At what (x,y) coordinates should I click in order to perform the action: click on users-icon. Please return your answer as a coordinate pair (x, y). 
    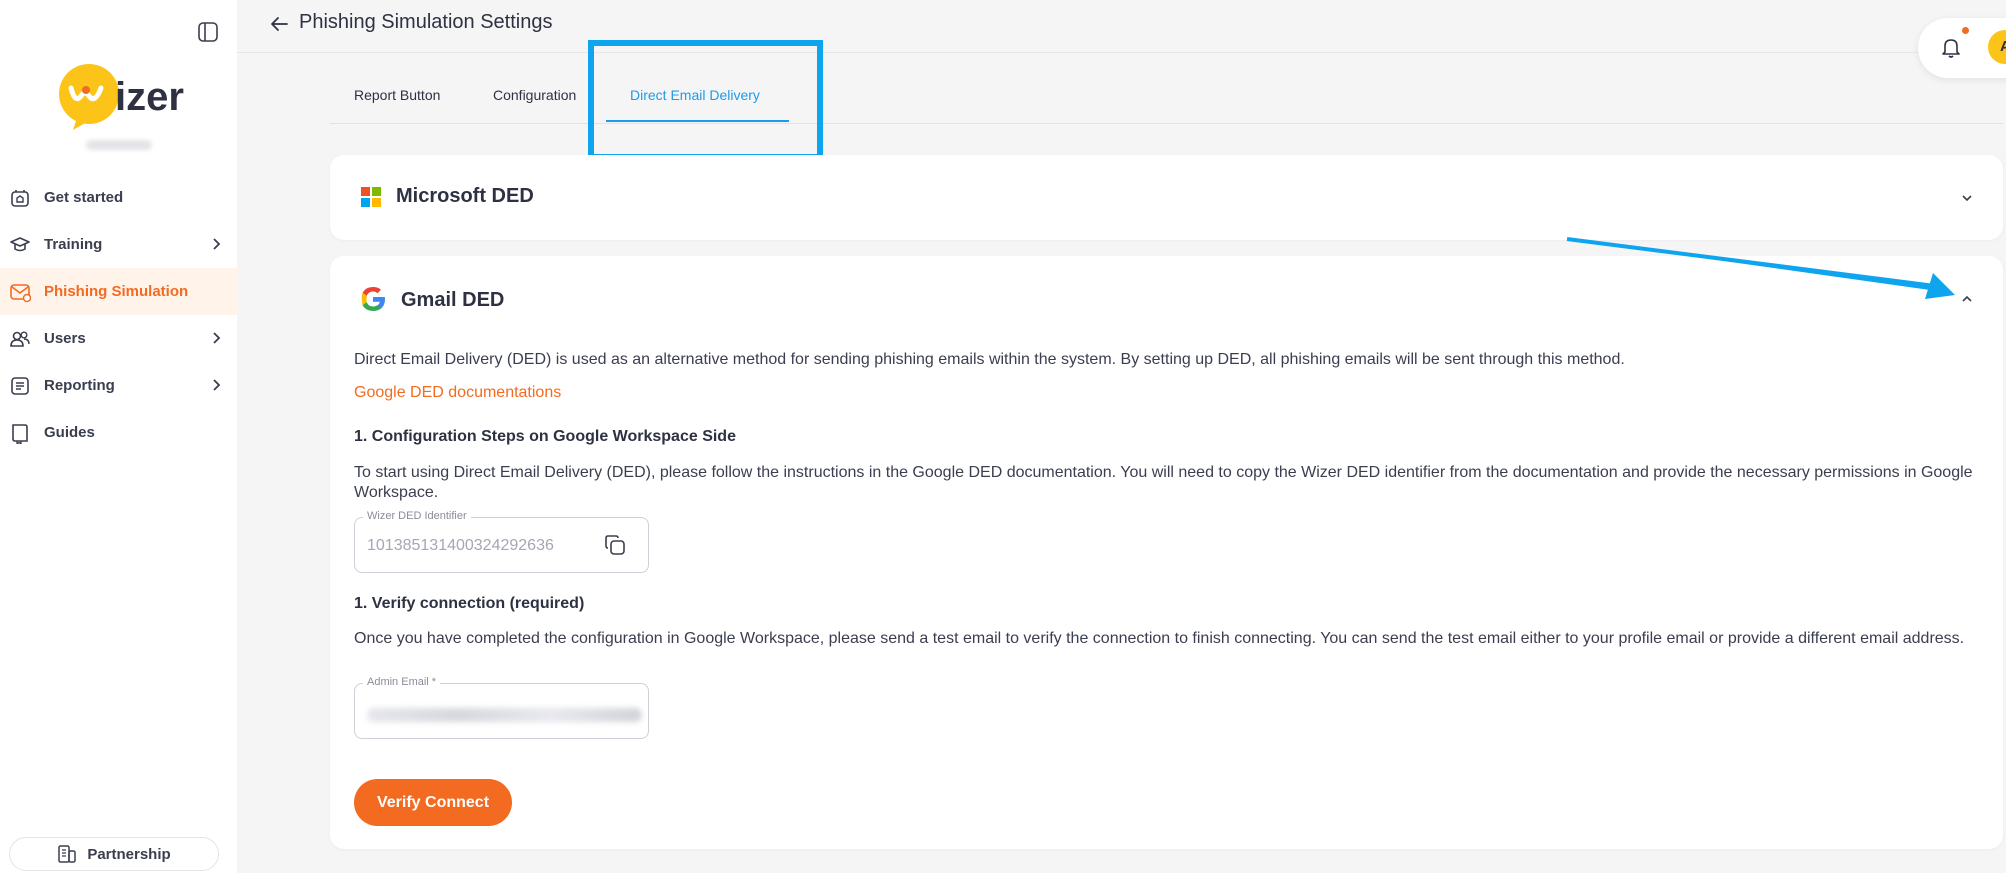
    Looking at the image, I should click on (20, 339).